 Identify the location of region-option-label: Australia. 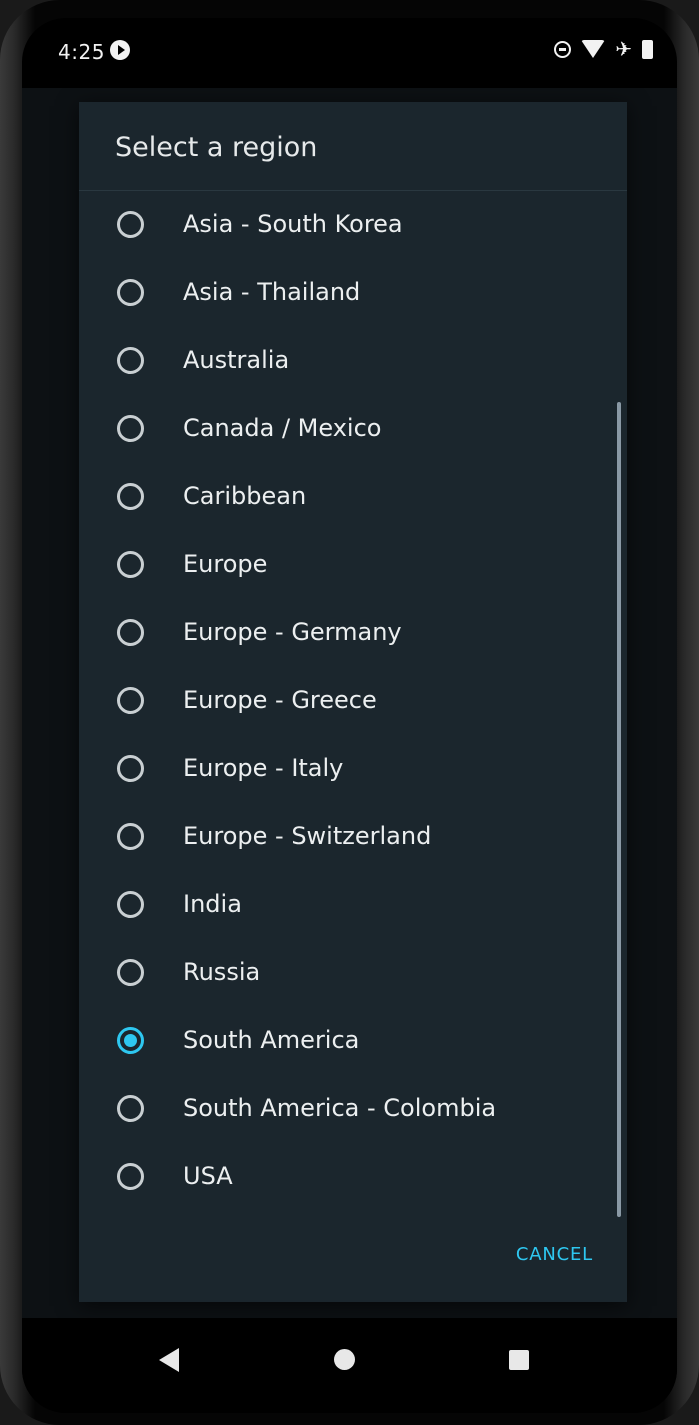
(236, 360).